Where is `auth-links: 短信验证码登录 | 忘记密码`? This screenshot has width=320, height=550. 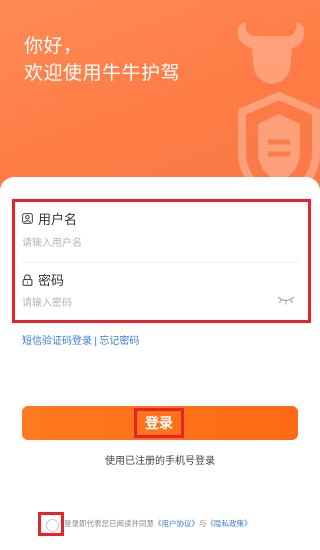
auth-links: 短信验证码登录 | 忘记密码 is located at coordinates (80, 339).